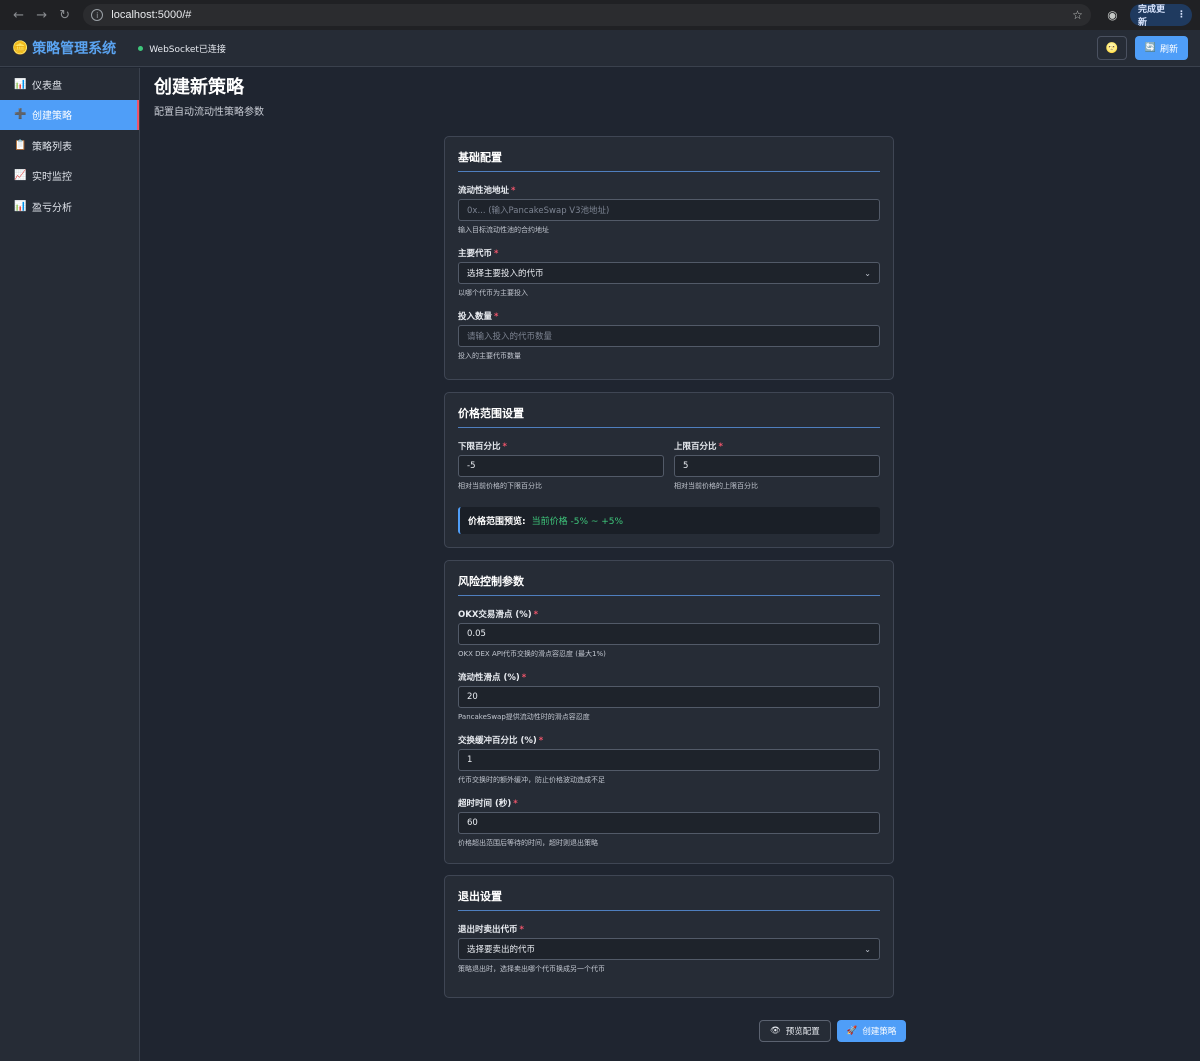 The width and height of the screenshot is (1200, 1061). I want to click on brand-title: 策略管理系统, so click(74, 49).